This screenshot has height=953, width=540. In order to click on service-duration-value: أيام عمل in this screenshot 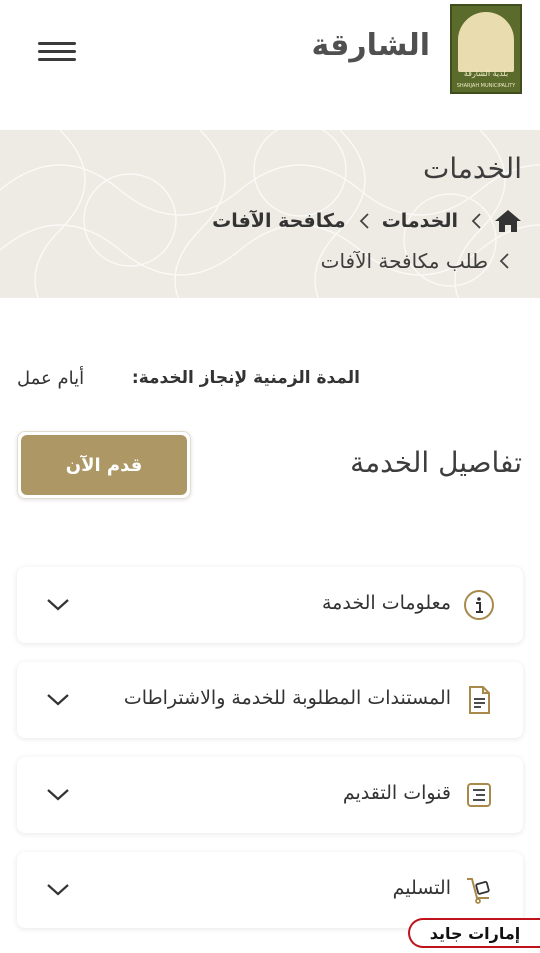, I will do `click(51, 378)`.